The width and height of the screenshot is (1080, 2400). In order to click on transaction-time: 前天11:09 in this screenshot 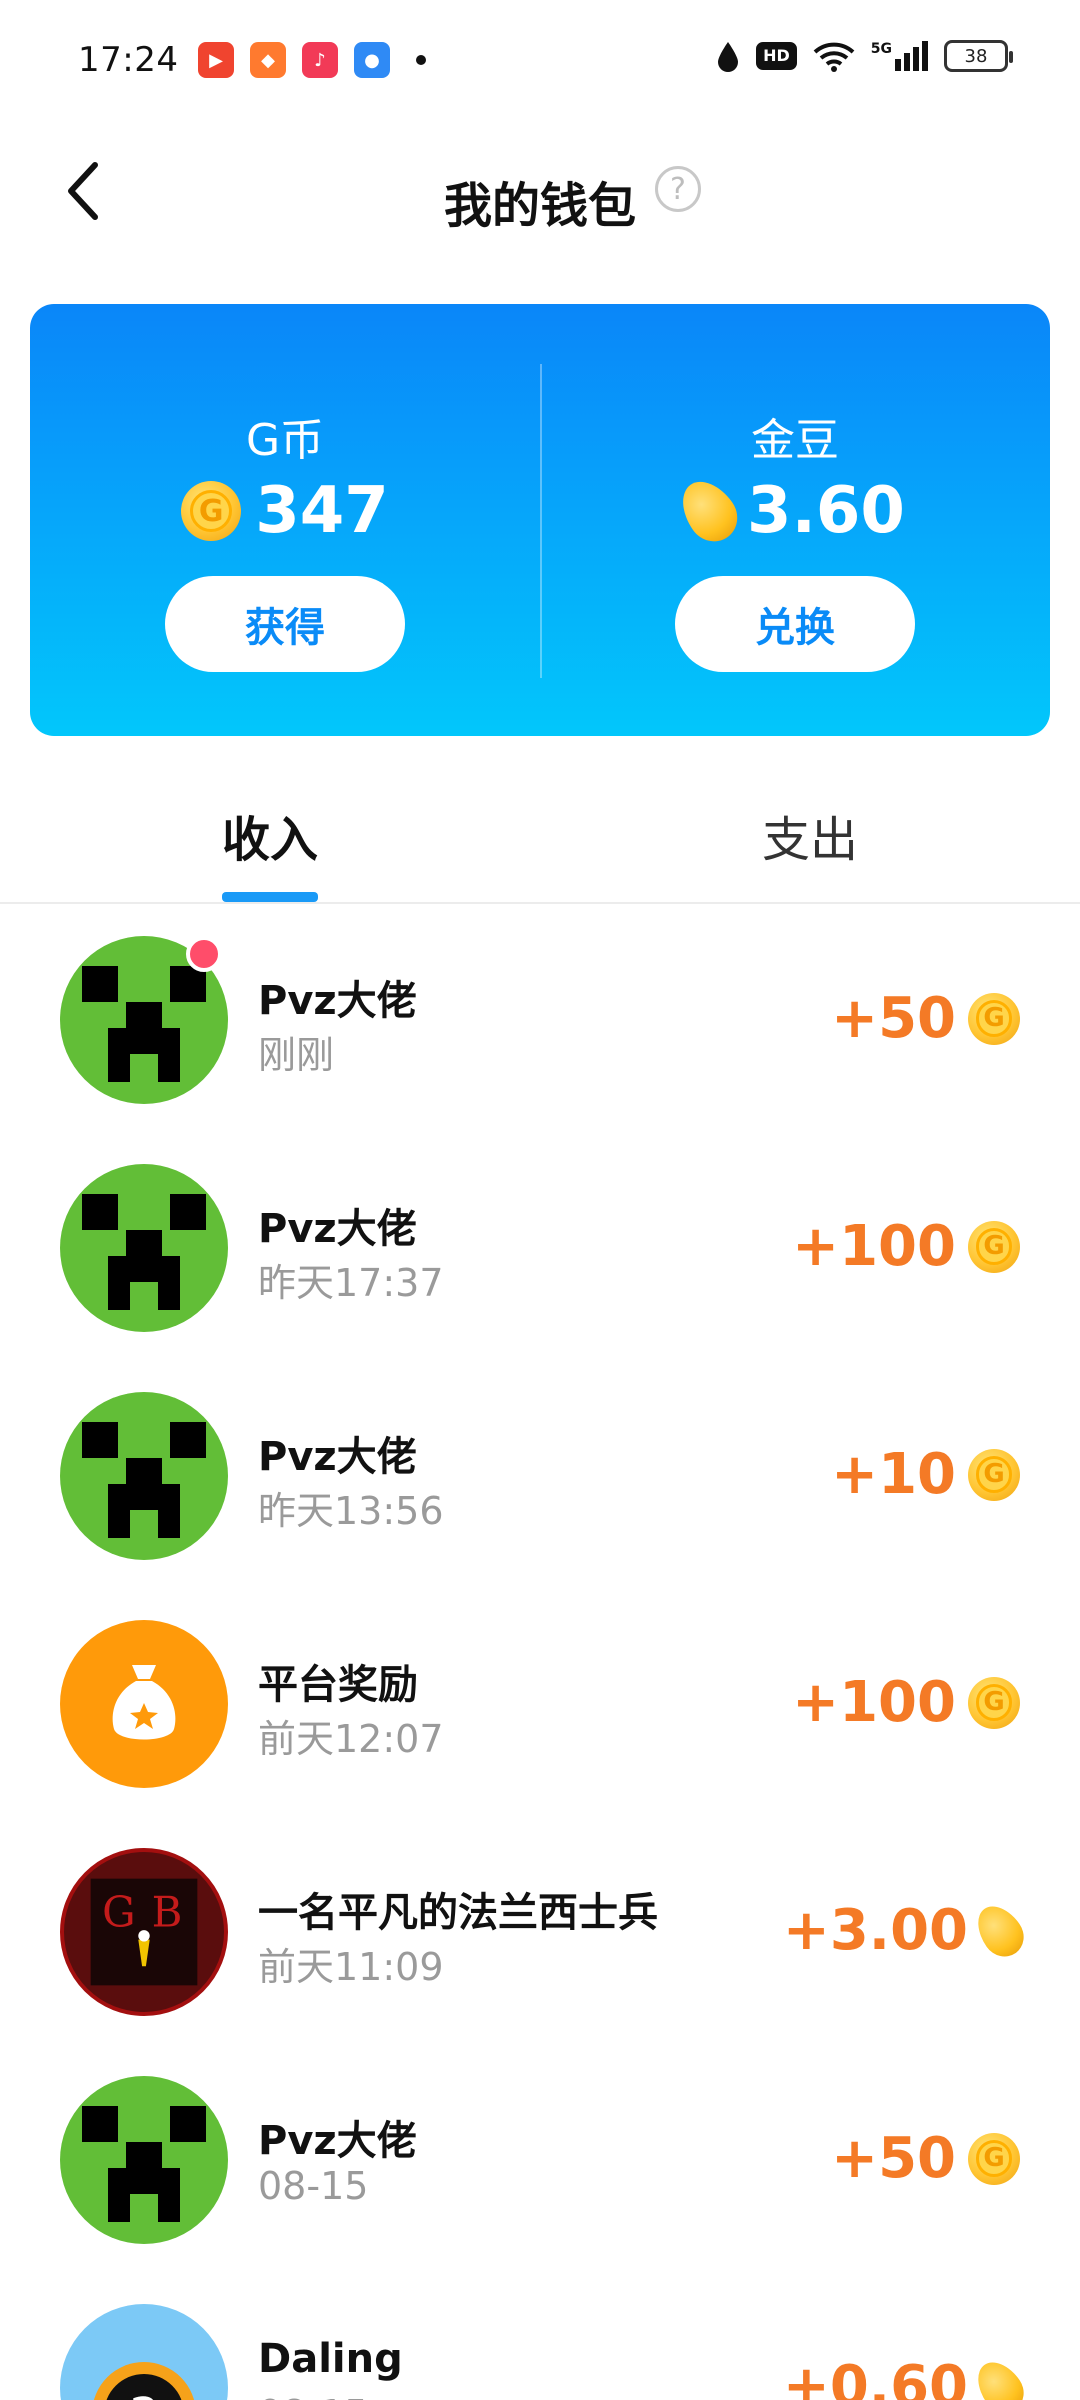, I will do `click(351, 1967)`.